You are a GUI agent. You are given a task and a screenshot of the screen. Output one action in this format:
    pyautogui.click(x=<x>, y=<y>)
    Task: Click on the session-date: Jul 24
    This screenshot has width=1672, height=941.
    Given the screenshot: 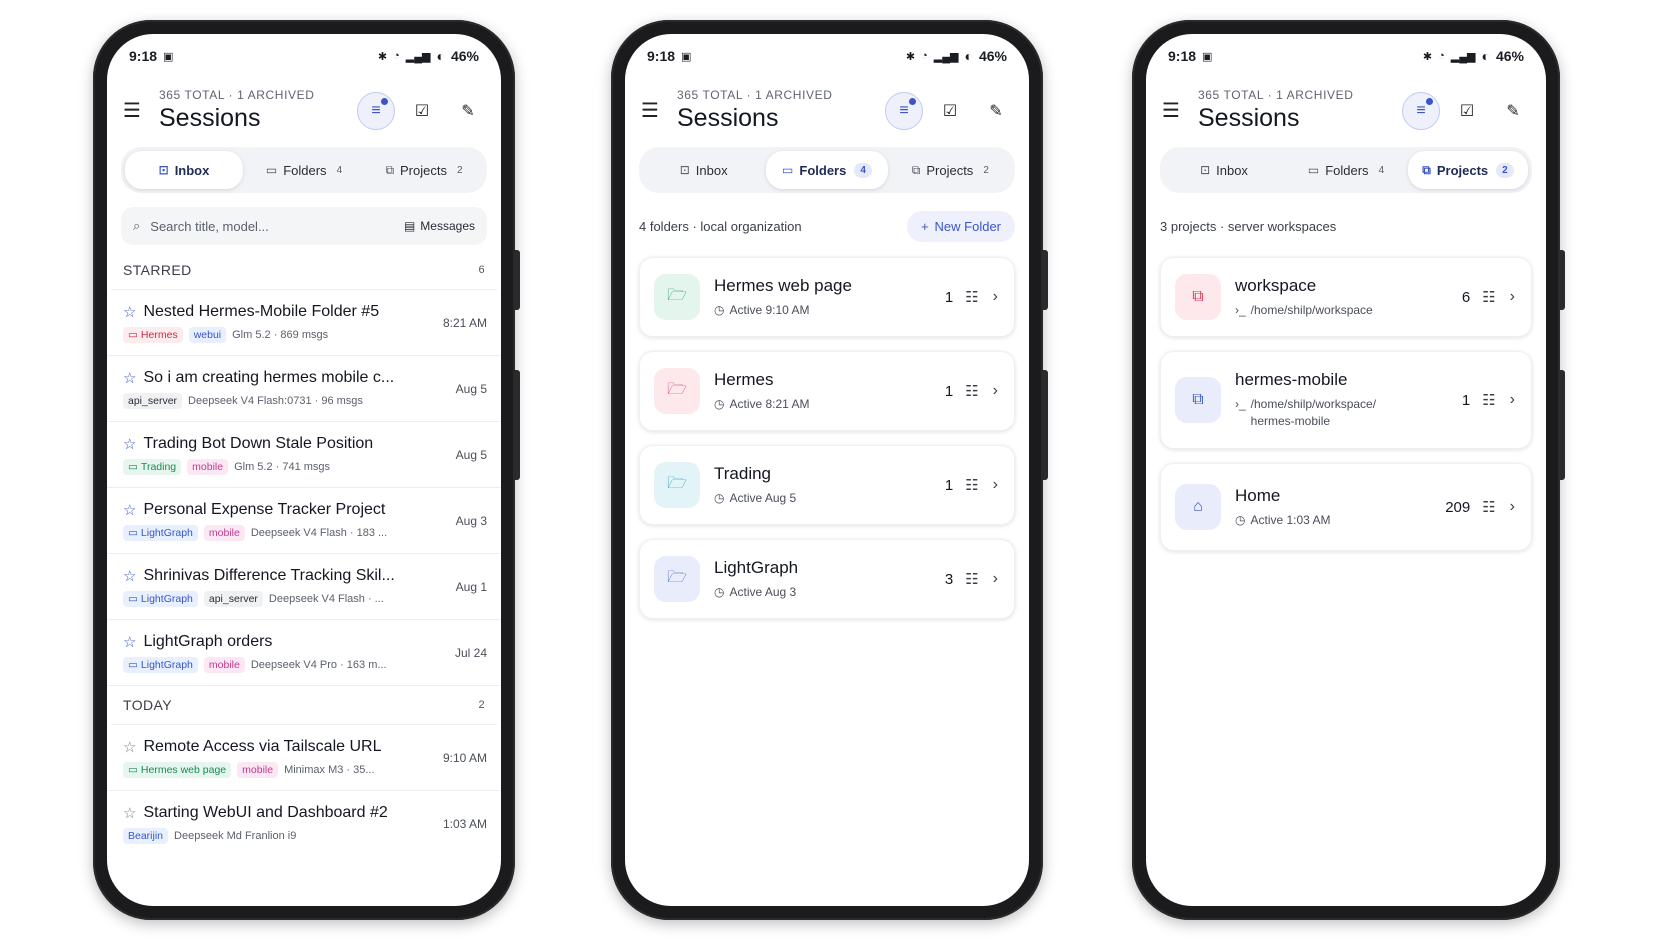 What is the action you would take?
    pyautogui.click(x=470, y=652)
    